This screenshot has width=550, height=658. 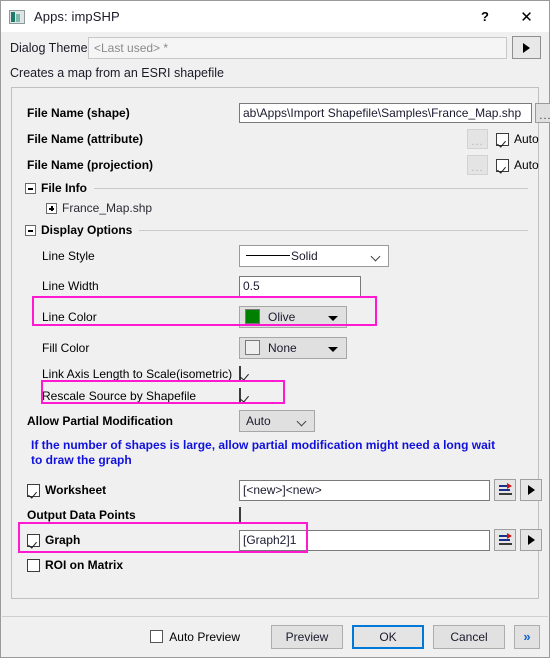 I want to click on line-color-combo: Olive, so click(x=293, y=316).